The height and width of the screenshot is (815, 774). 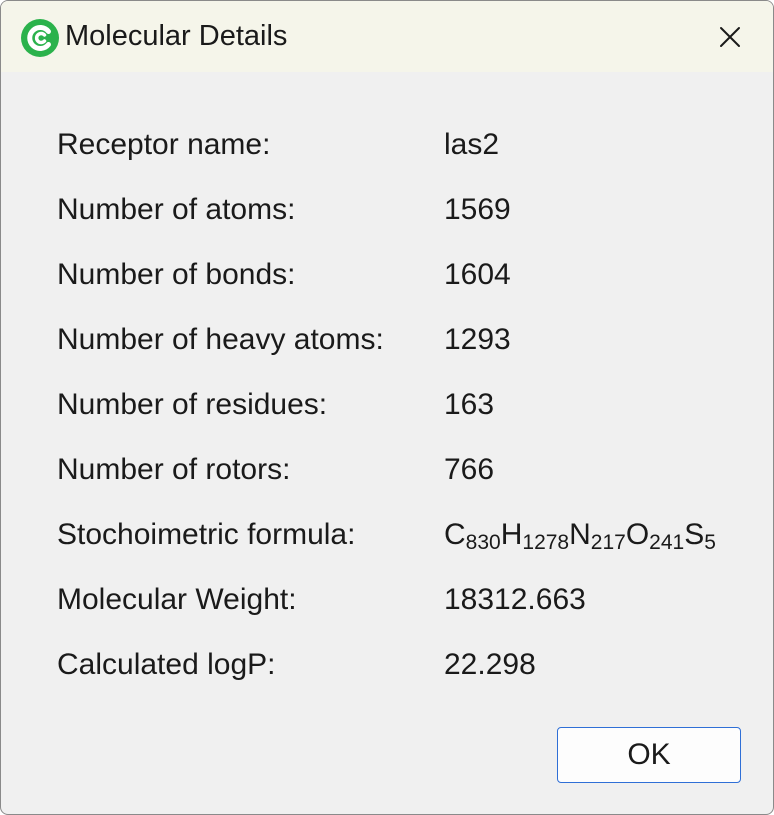 What do you see at coordinates (649, 755) in the screenshot?
I see `ok-button: OK` at bounding box center [649, 755].